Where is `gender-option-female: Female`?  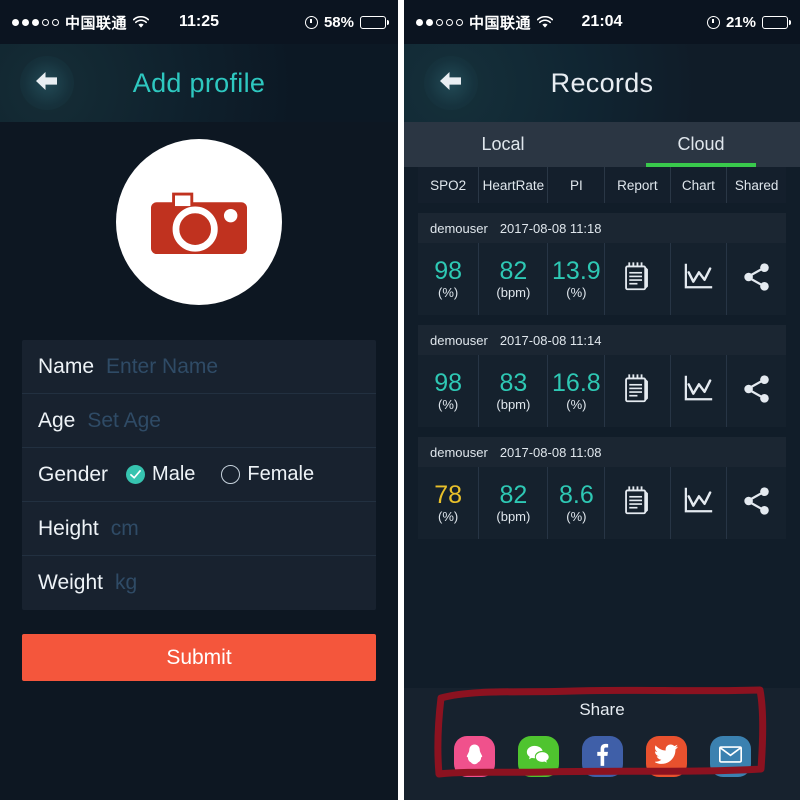
gender-option-female: Female is located at coordinates (267, 474).